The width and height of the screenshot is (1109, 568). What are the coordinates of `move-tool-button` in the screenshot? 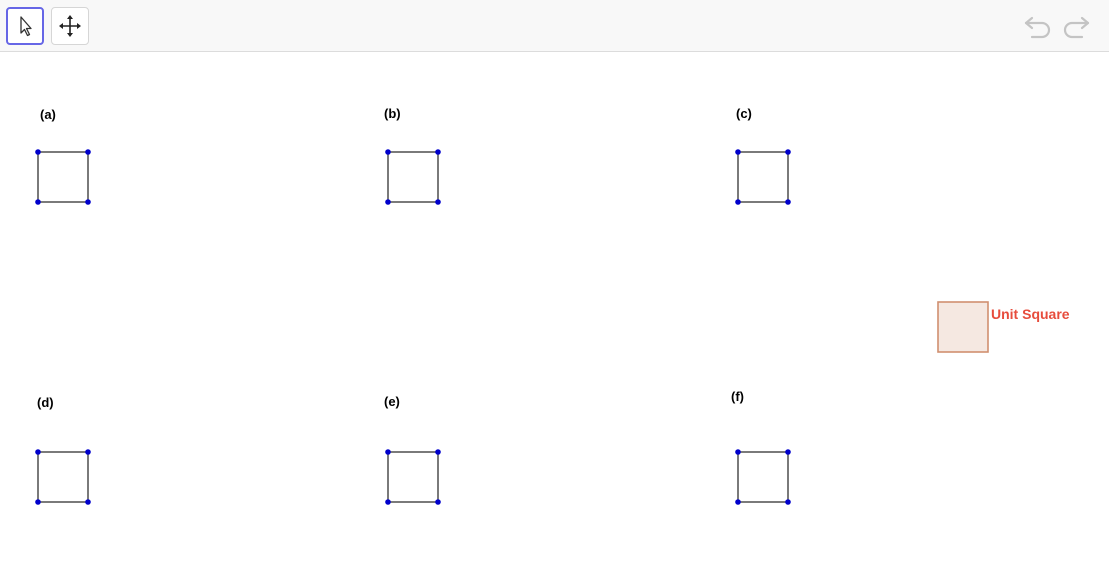 It's located at (70, 26).